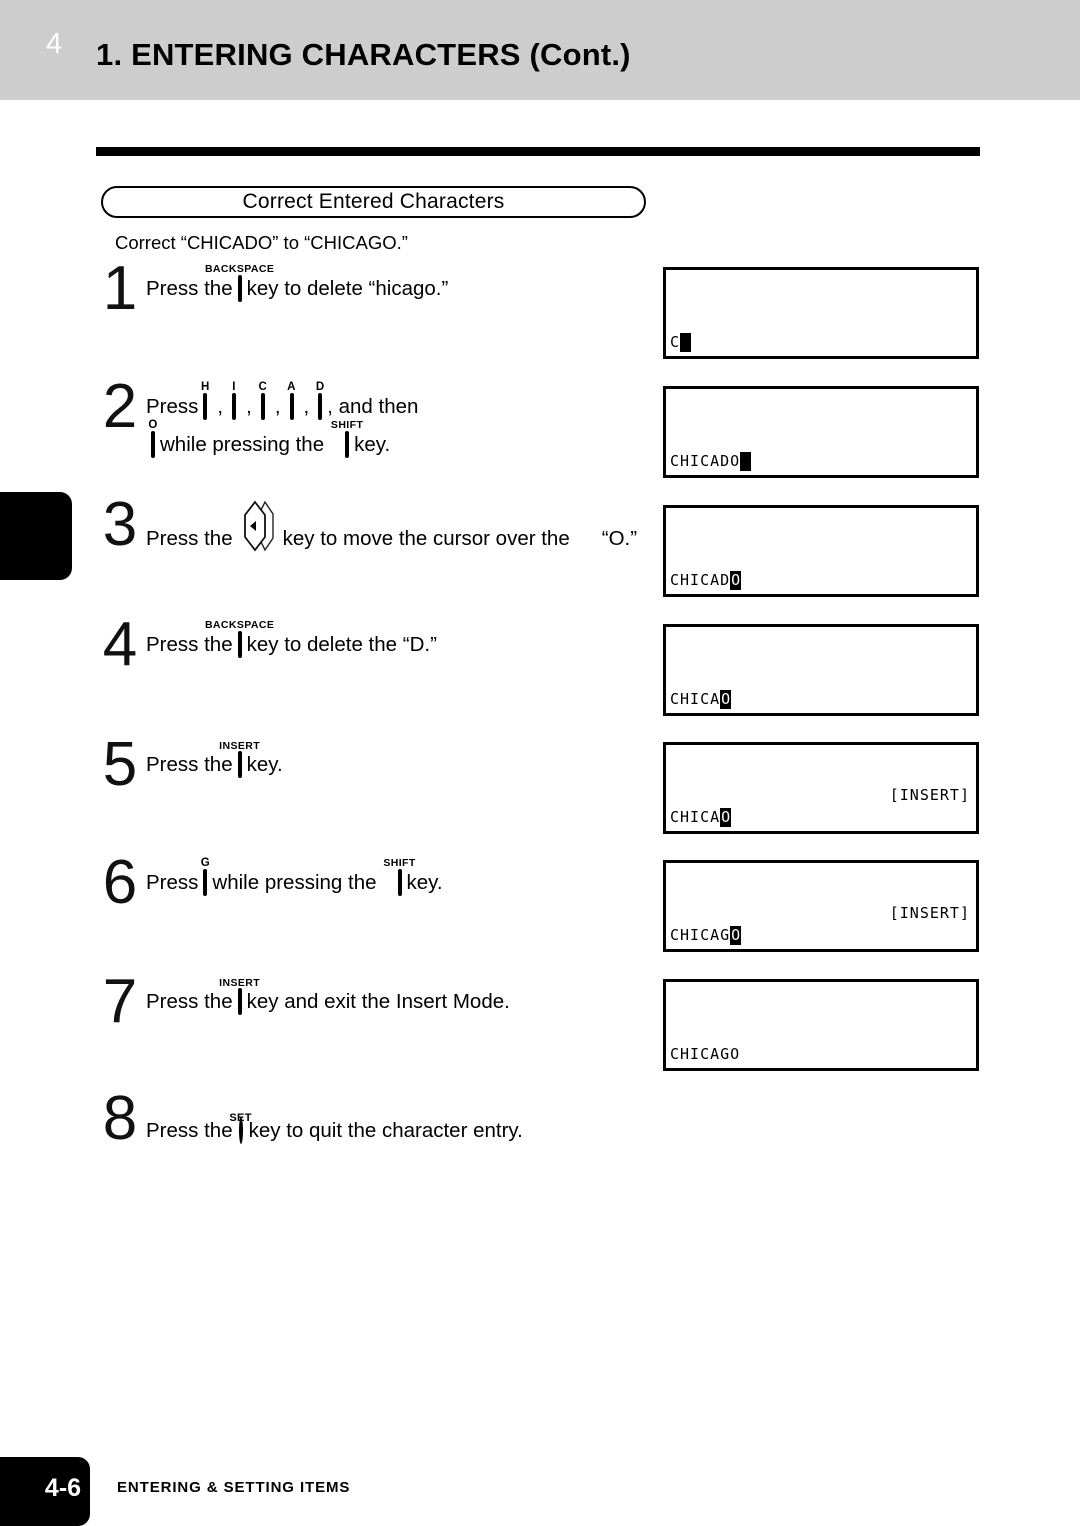  I want to click on step-2-text-post2: key., so click(372, 444).